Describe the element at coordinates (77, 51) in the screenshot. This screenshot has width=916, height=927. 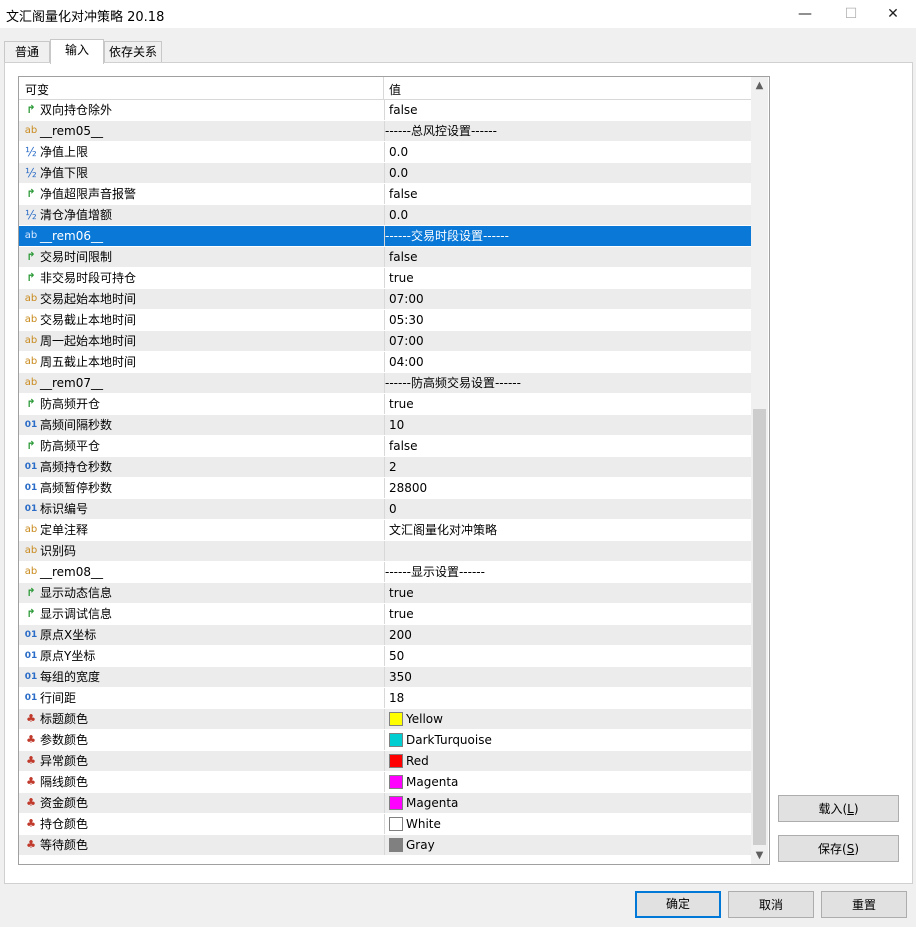
I see `tab-inputs: 输入` at that location.